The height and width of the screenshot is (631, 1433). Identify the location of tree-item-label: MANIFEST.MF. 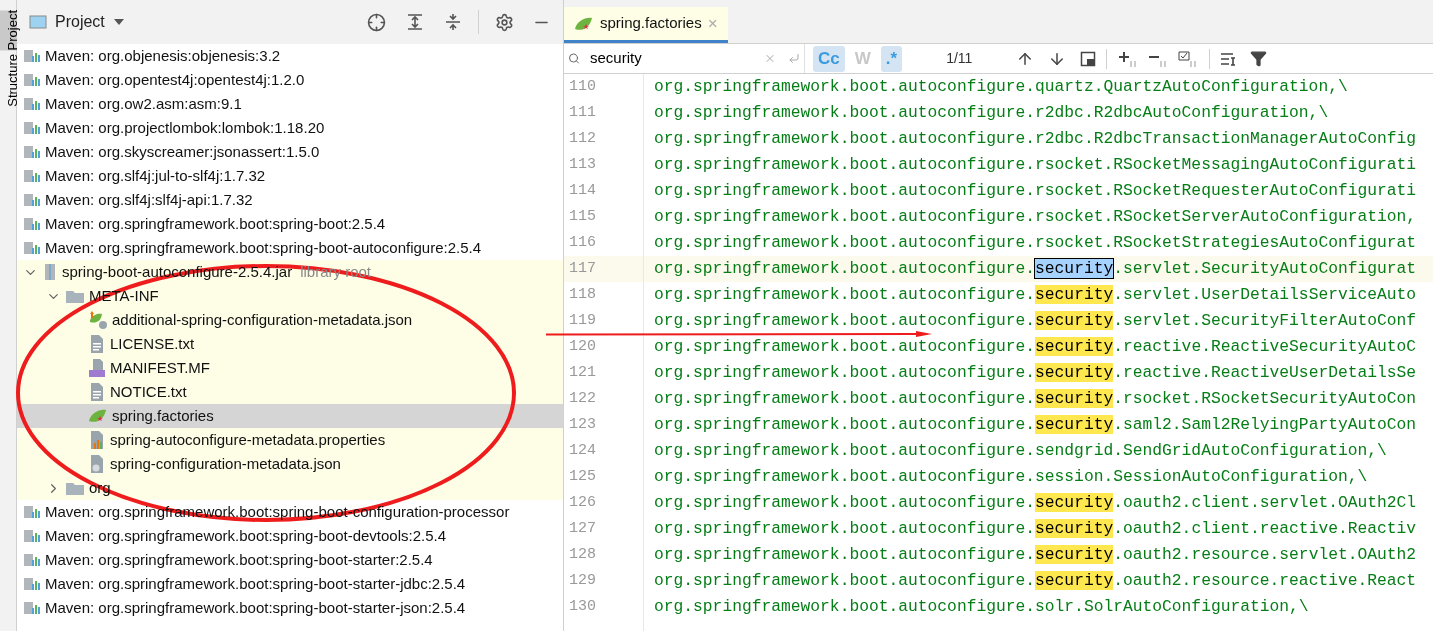
(160, 367).